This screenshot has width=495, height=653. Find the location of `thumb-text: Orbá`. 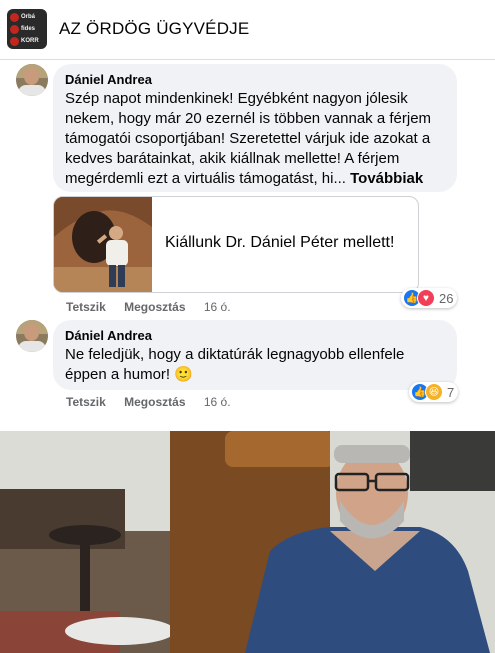

thumb-text: Orbá is located at coordinates (28, 17).